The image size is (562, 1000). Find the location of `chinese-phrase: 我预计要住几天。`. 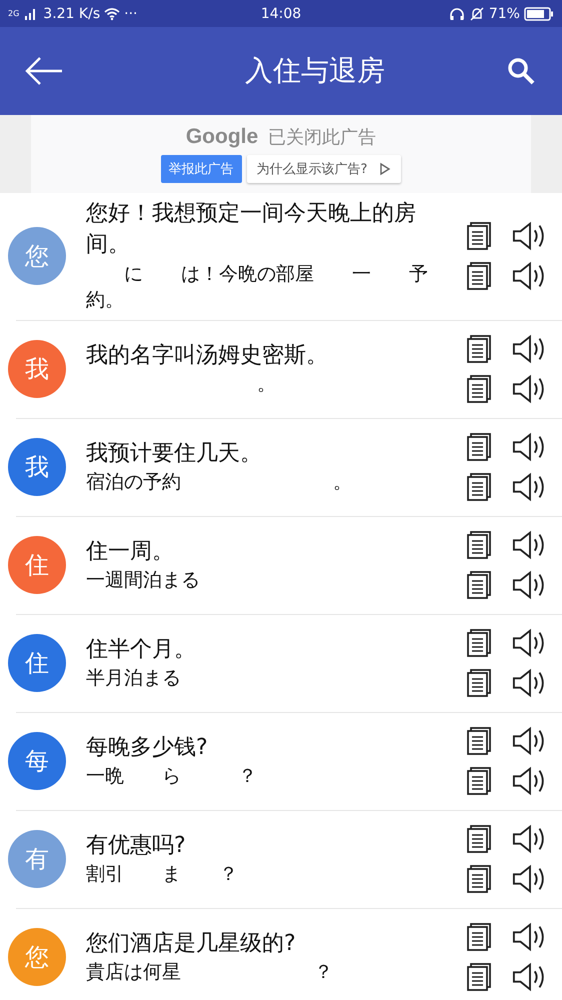

chinese-phrase: 我预计要住几天。 is located at coordinates (174, 454).